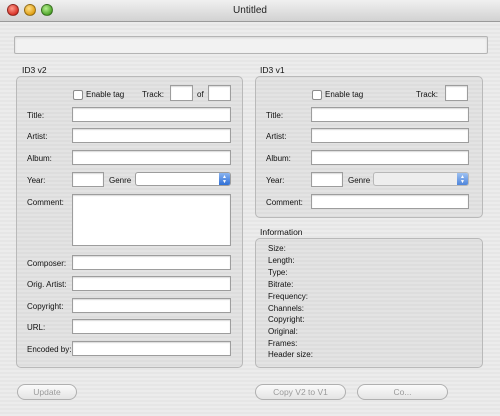 Image resolution: width=500 pixels, height=416 pixels. I want to click on info-header-size-label: Header size:, so click(290, 354).